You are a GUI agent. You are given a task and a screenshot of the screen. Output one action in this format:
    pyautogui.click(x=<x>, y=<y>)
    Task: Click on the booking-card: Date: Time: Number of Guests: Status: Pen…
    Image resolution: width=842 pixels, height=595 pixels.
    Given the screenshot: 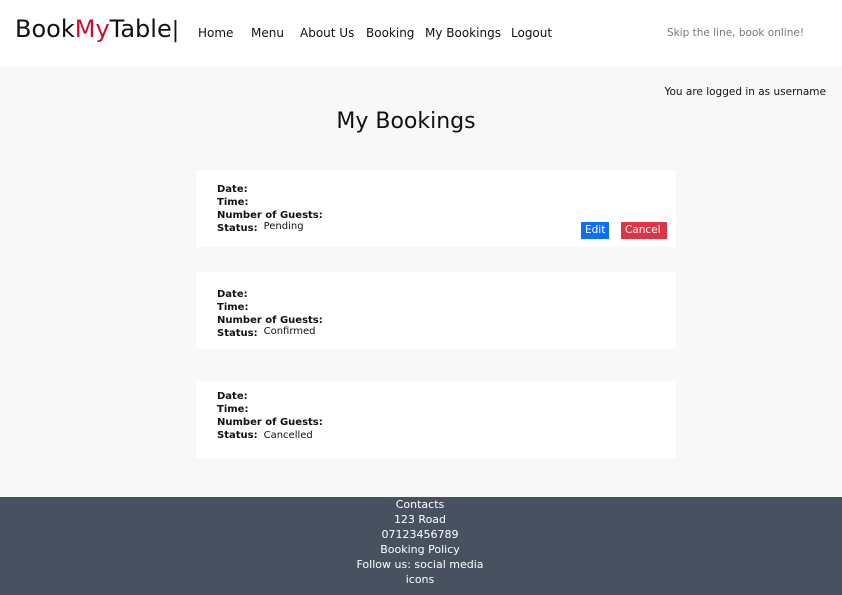 What is the action you would take?
    pyautogui.click(x=436, y=208)
    